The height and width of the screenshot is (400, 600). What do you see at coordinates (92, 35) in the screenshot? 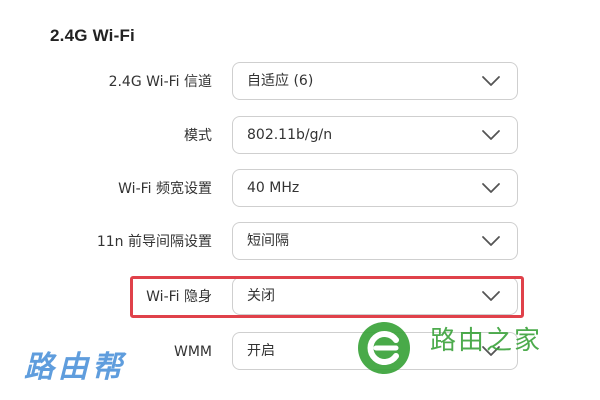
I see `section-title: 2.4G Wi-Fi` at bounding box center [92, 35].